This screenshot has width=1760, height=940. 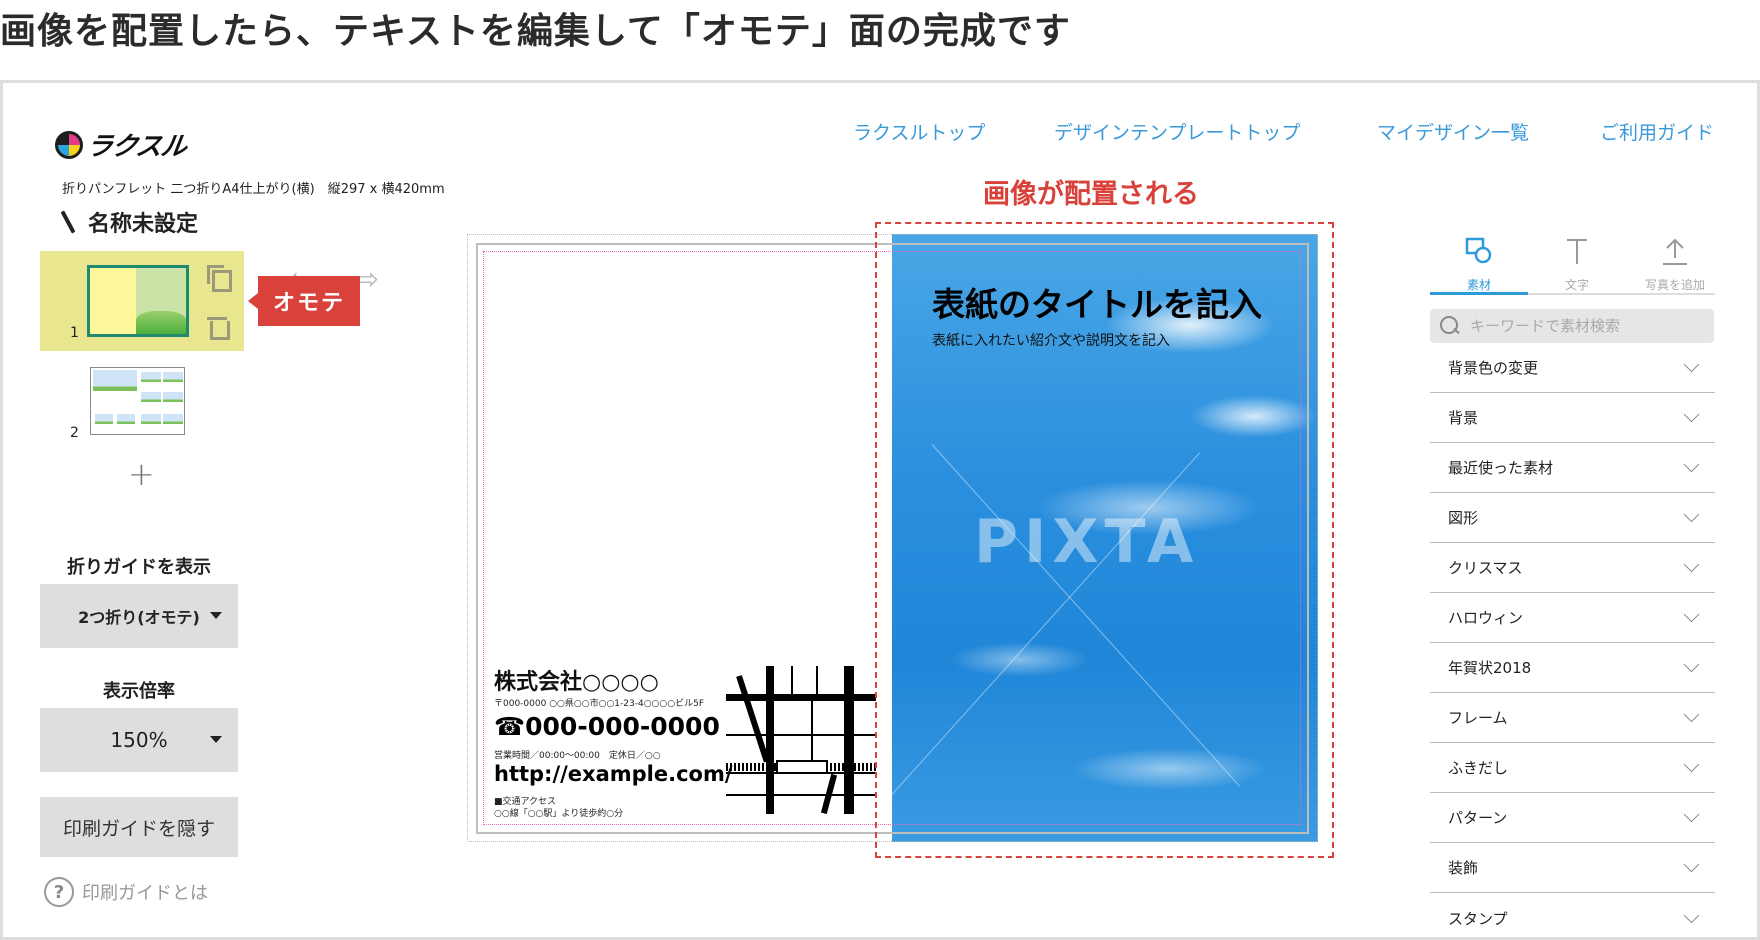 I want to click on zoom-select: 150%, so click(x=139, y=740).